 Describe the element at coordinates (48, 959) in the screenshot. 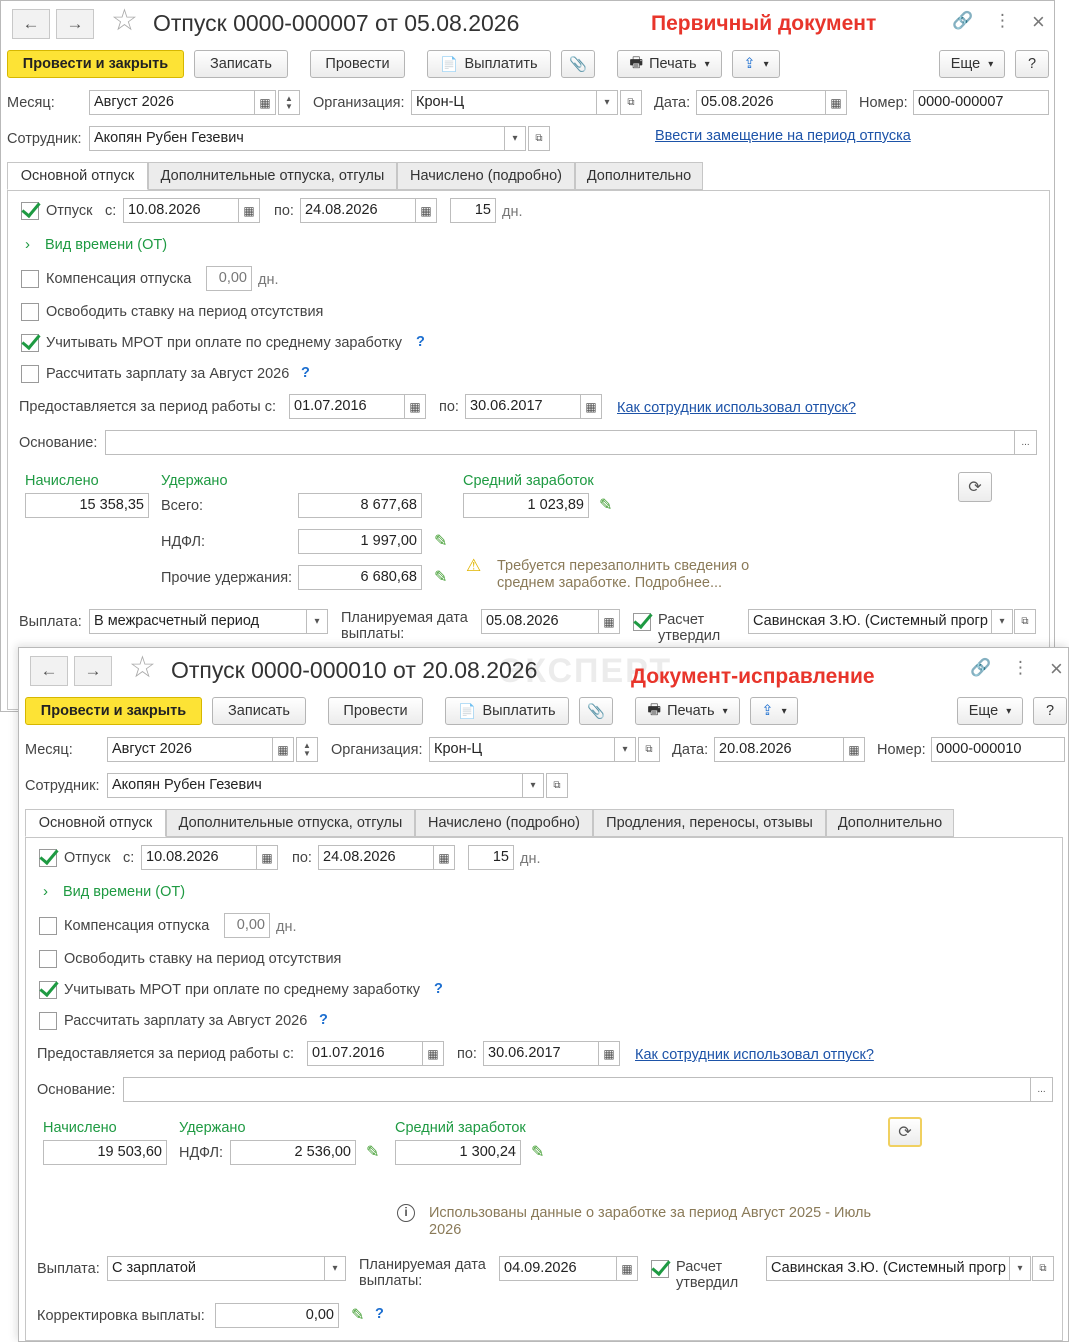

I see `release-rate-checkbox` at that location.